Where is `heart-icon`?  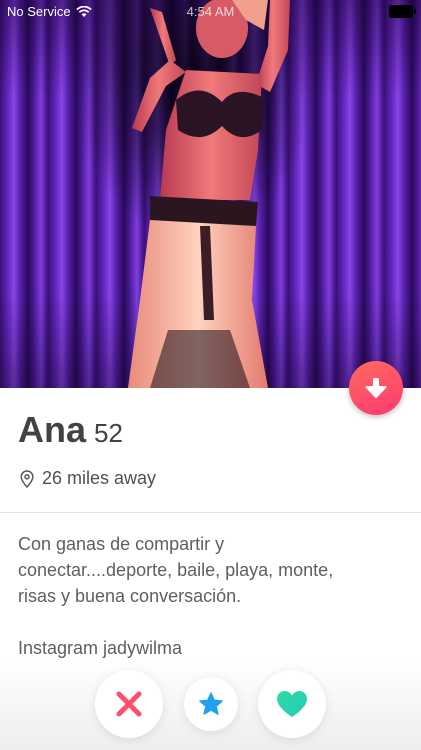 heart-icon is located at coordinates (292, 704).